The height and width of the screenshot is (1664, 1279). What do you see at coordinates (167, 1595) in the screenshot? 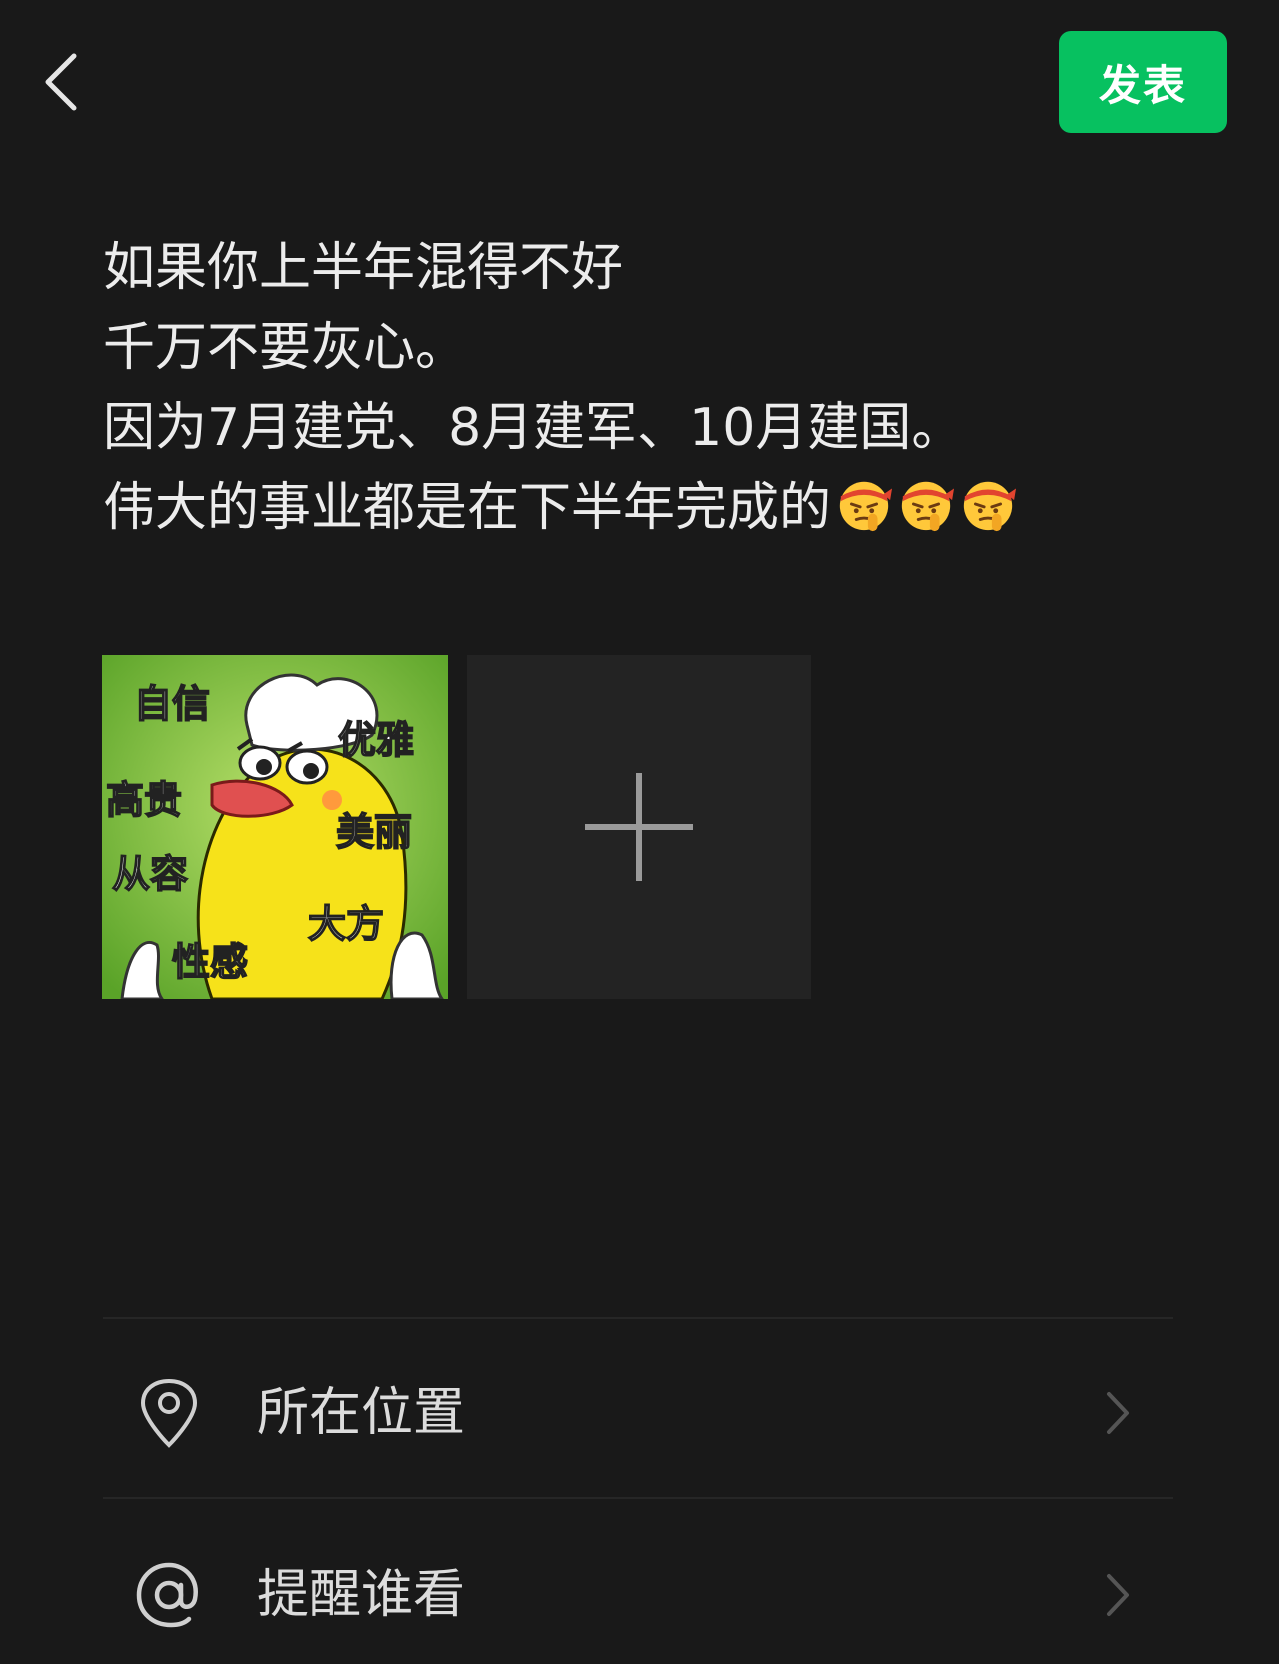
I see `at-sign-icon` at bounding box center [167, 1595].